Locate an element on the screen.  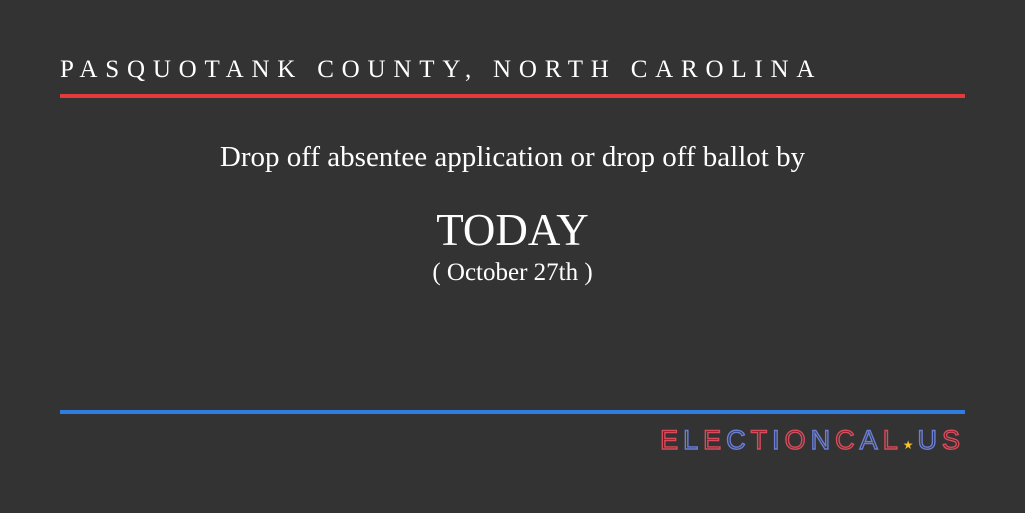
logo-letter: S is located at coordinates (953, 439).